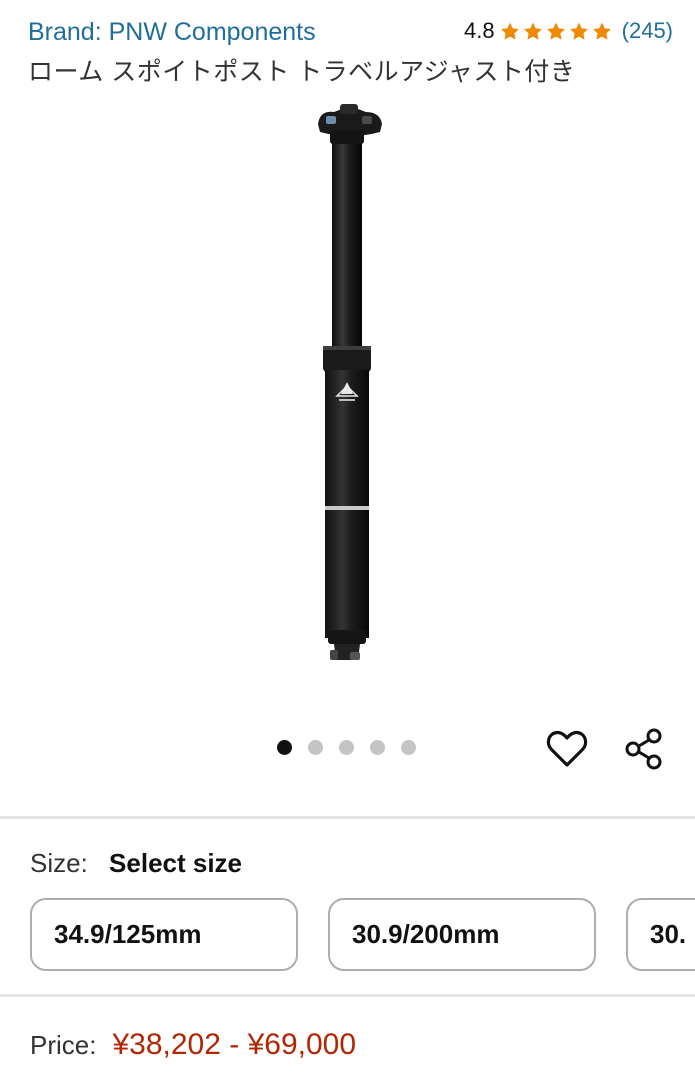  Describe the element at coordinates (59, 863) in the screenshot. I see `size-label: Size:` at that location.